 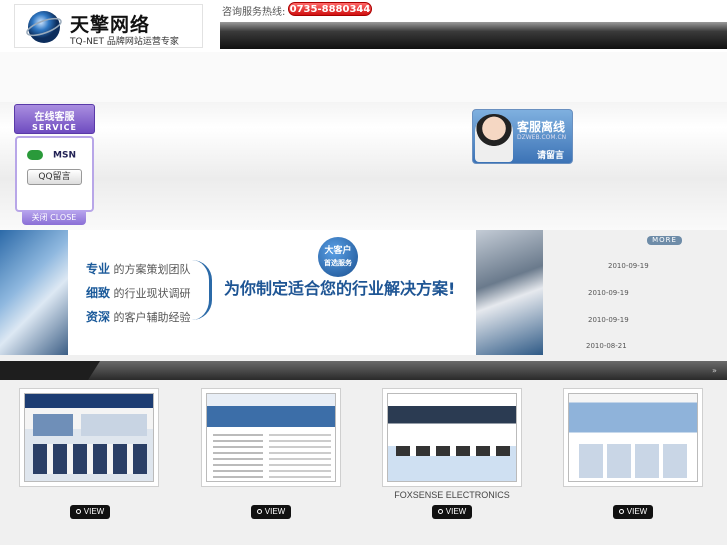 I want to click on banner-photo-left, so click(x=34, y=292).